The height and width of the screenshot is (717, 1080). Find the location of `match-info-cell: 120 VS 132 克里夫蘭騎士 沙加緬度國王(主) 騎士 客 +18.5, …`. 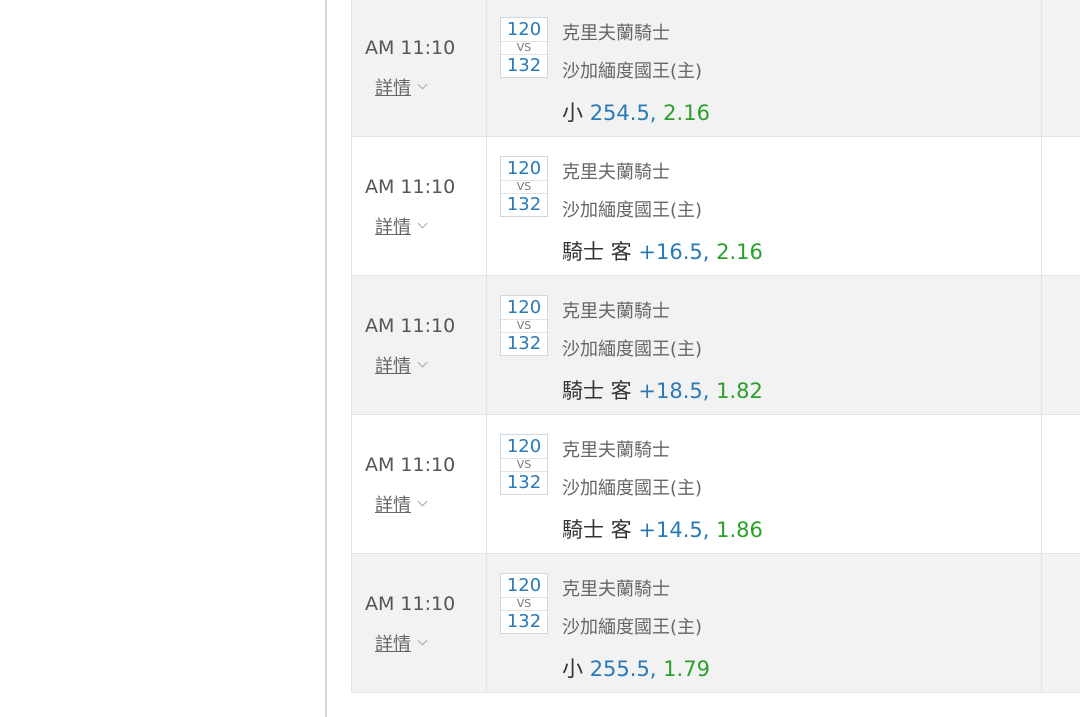

match-info-cell: 120 VS 132 克里夫蘭騎士 沙加緬度國王(主) 騎士 客 +18.5, … is located at coordinates (764, 345).